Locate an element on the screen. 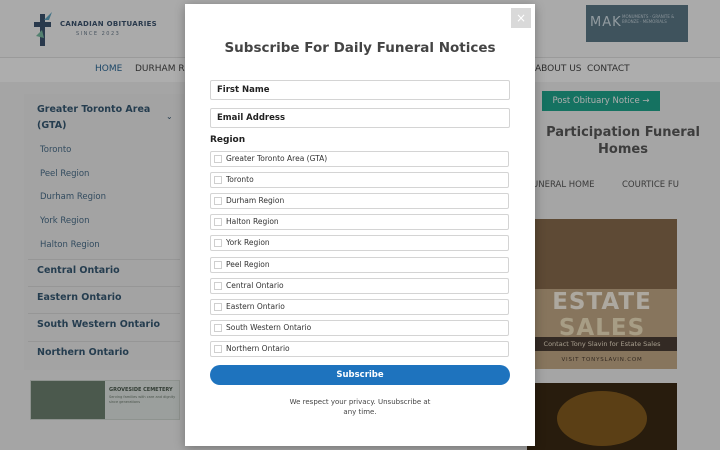  region-label: Region is located at coordinates (228, 140).